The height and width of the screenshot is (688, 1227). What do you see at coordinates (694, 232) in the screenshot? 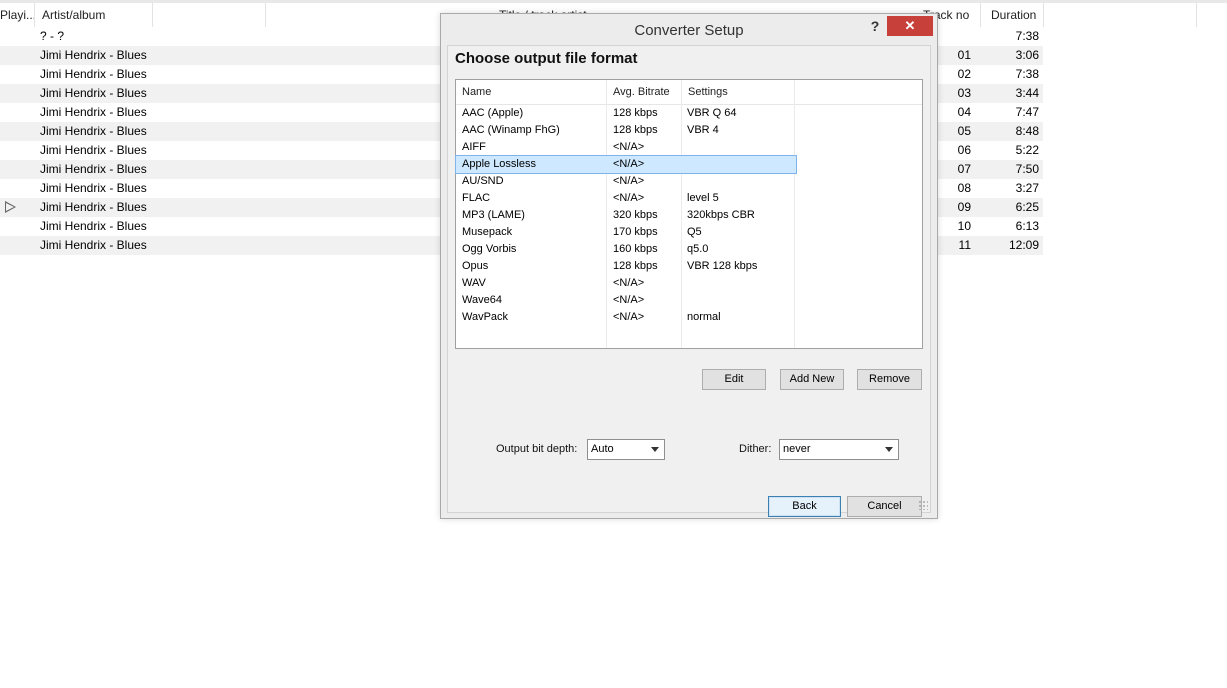
I see `format-settings-cell: Q5` at bounding box center [694, 232].